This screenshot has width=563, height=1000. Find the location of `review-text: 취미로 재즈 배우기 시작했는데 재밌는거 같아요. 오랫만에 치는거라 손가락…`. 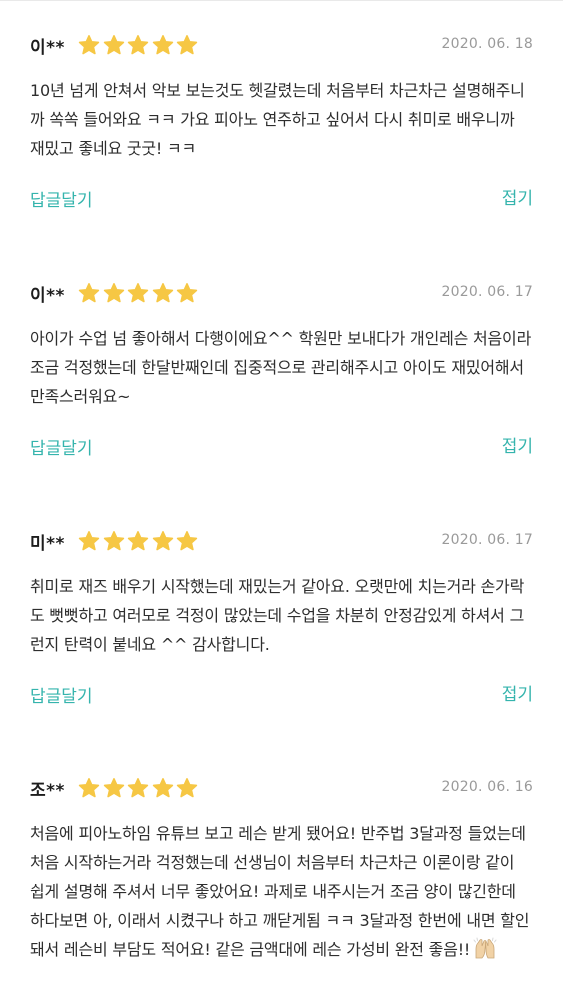

review-text: 취미로 재즈 배우기 시작했는데 재밌는거 같아요. 오랫만에 치는거라 손가락… is located at coordinates (277, 615).